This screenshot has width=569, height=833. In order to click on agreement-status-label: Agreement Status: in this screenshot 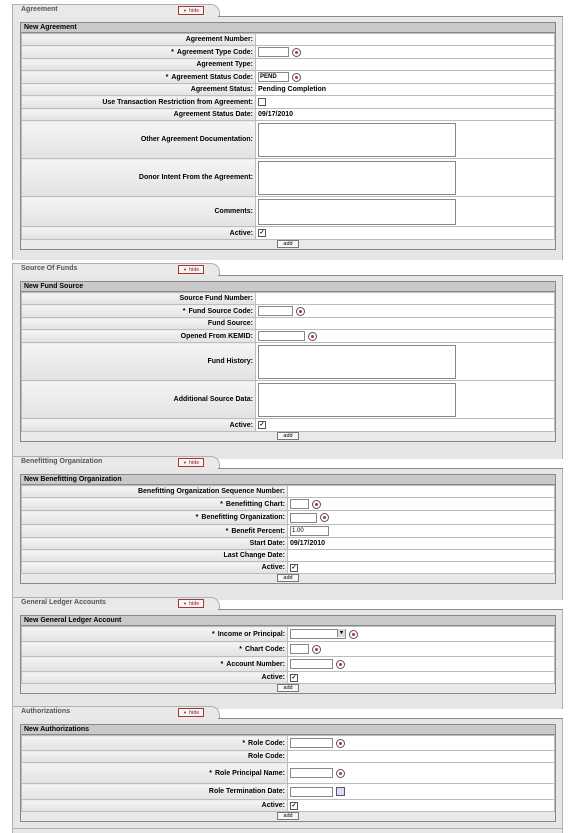, I will do `click(138, 89)`.